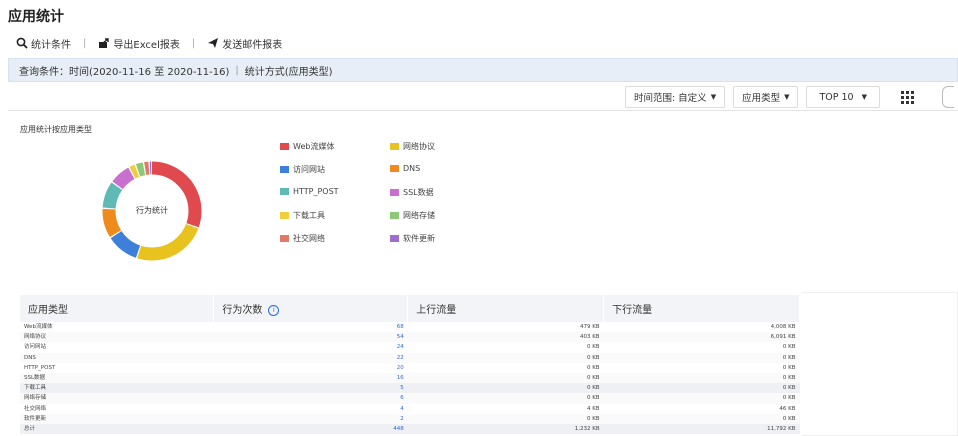 This screenshot has height=436, width=958. What do you see at coordinates (117, 337) in the screenshot?
I see `cell-app-type: 网络协议` at bounding box center [117, 337].